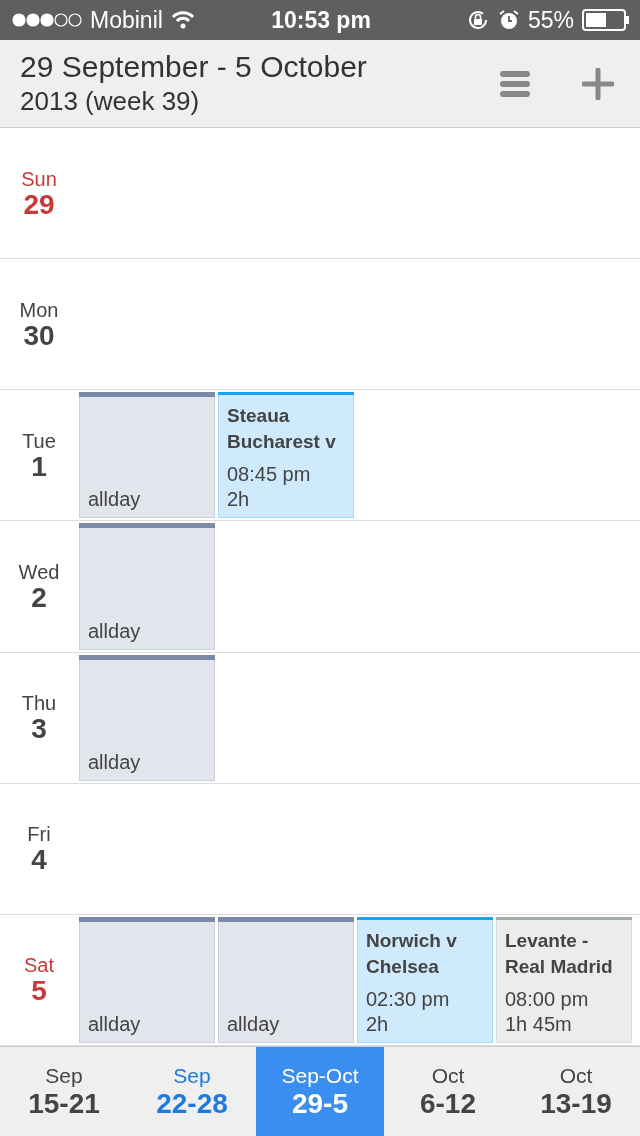 The image size is (640, 1136). I want to click on weekday-name: Thu, so click(39, 704).